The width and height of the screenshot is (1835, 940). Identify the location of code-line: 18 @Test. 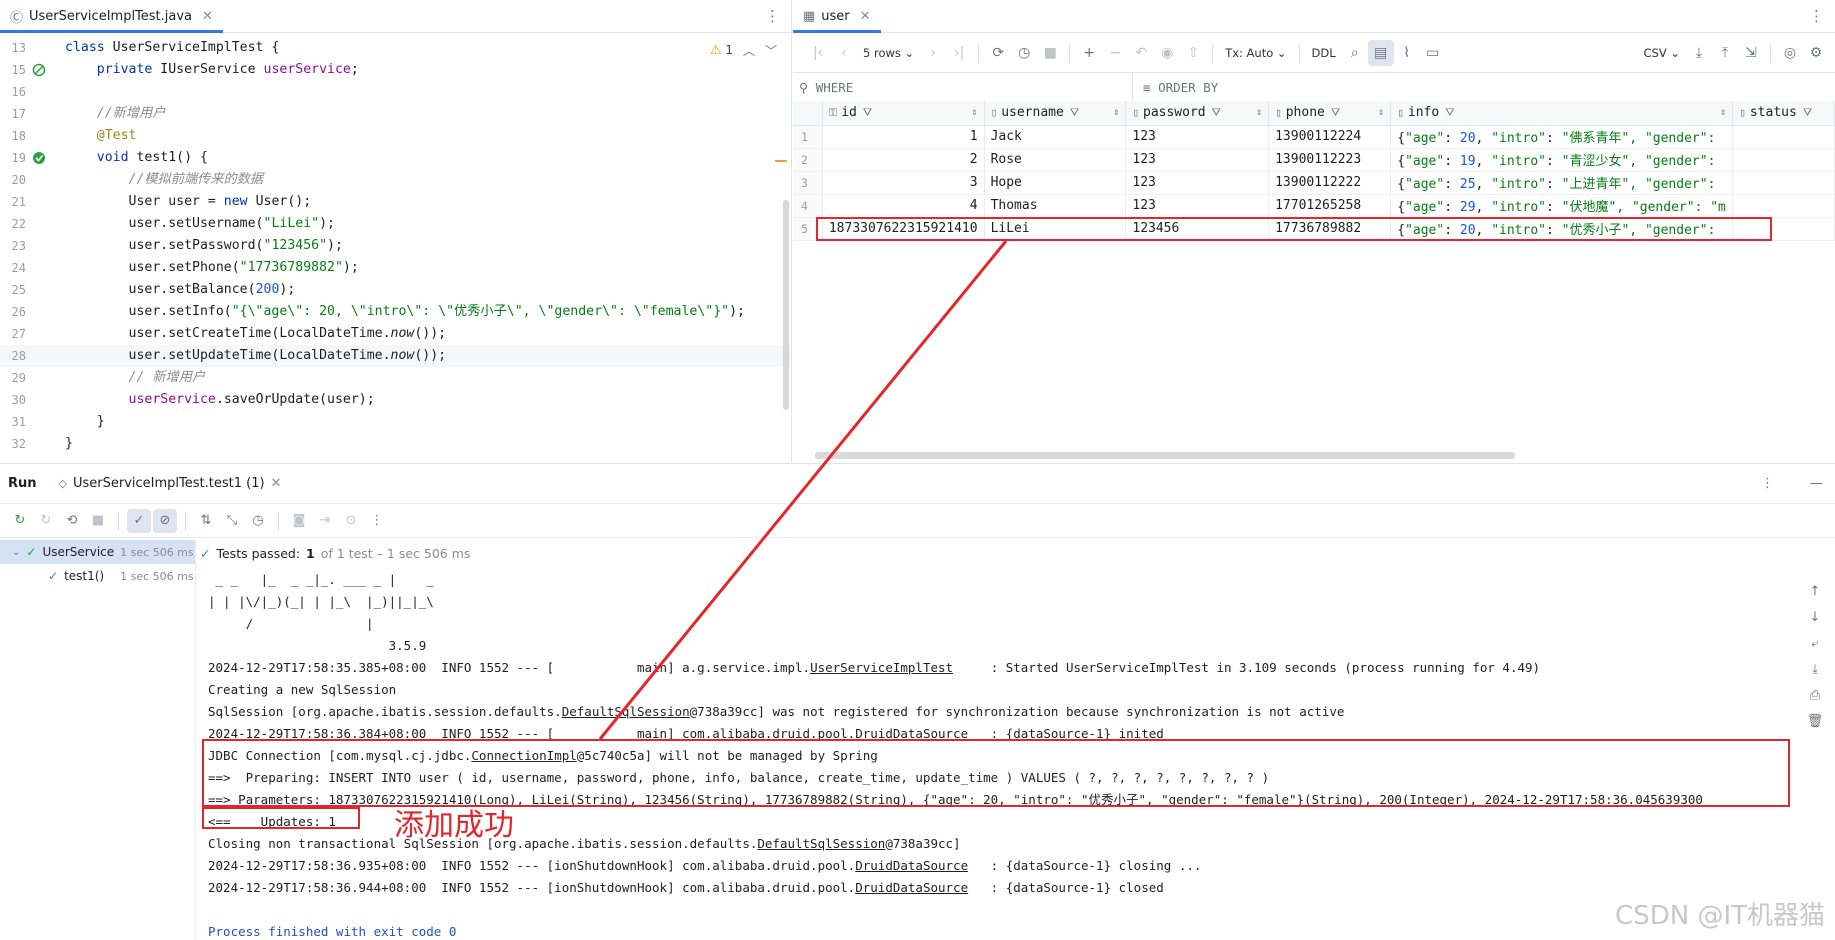
(395, 136).